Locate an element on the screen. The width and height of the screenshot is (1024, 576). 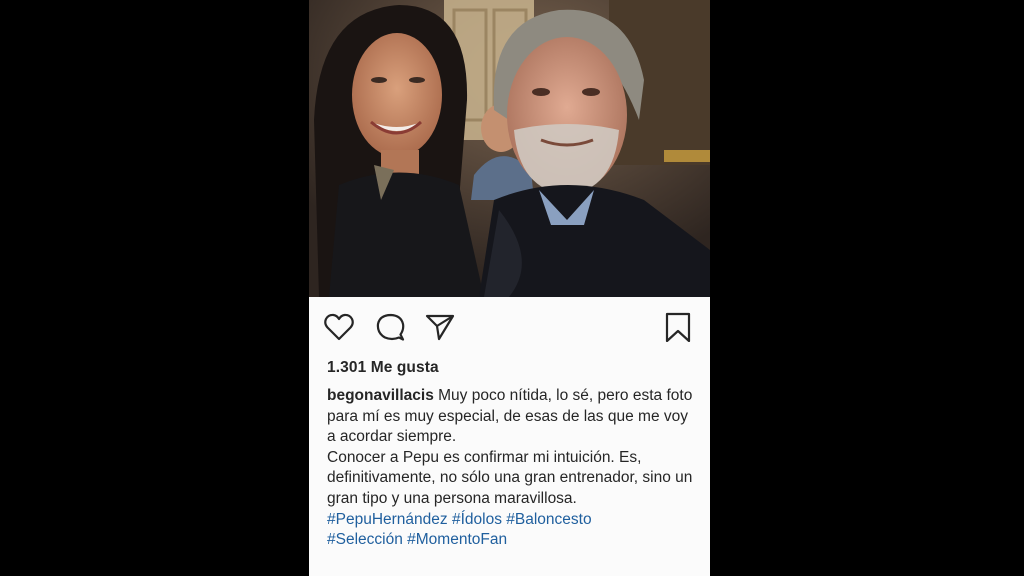
hashtag-link: #Ídolos is located at coordinates (477, 519).